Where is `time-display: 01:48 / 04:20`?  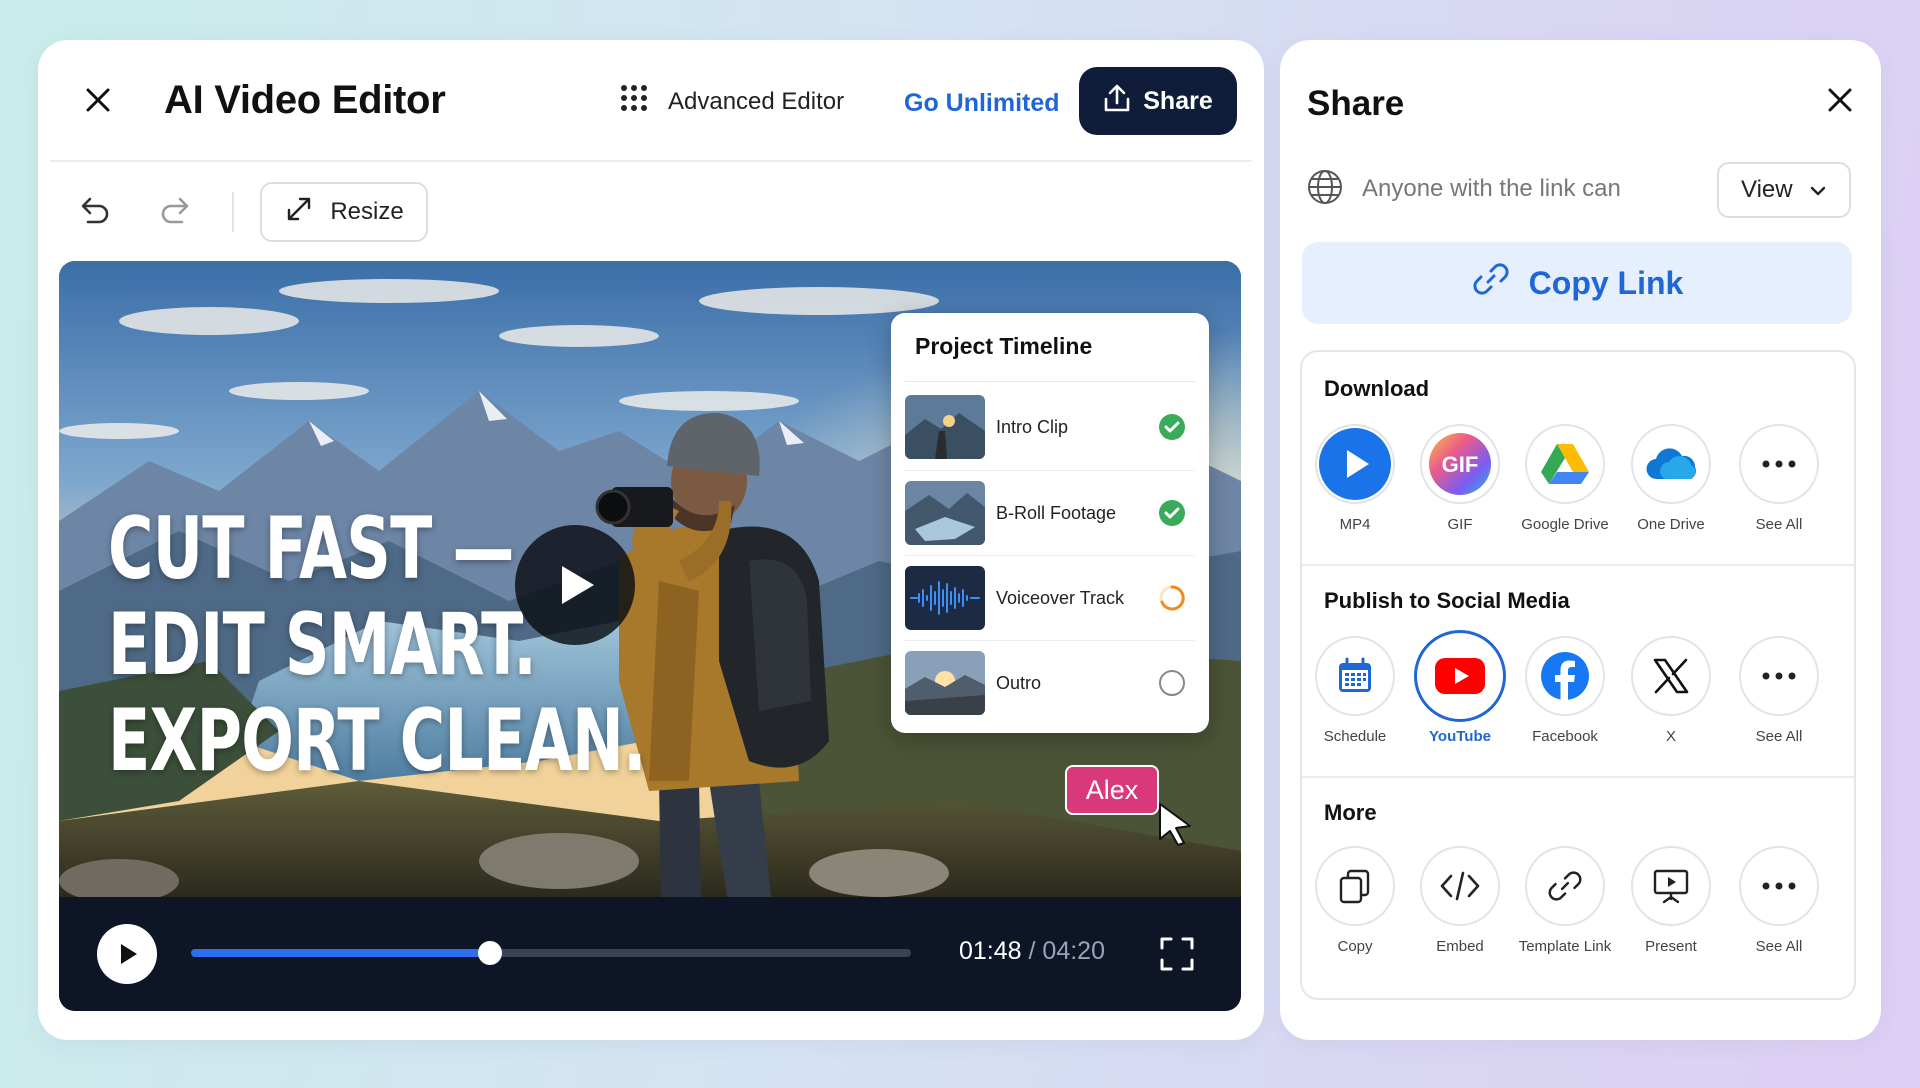 time-display: 01:48 / 04:20 is located at coordinates (1032, 951).